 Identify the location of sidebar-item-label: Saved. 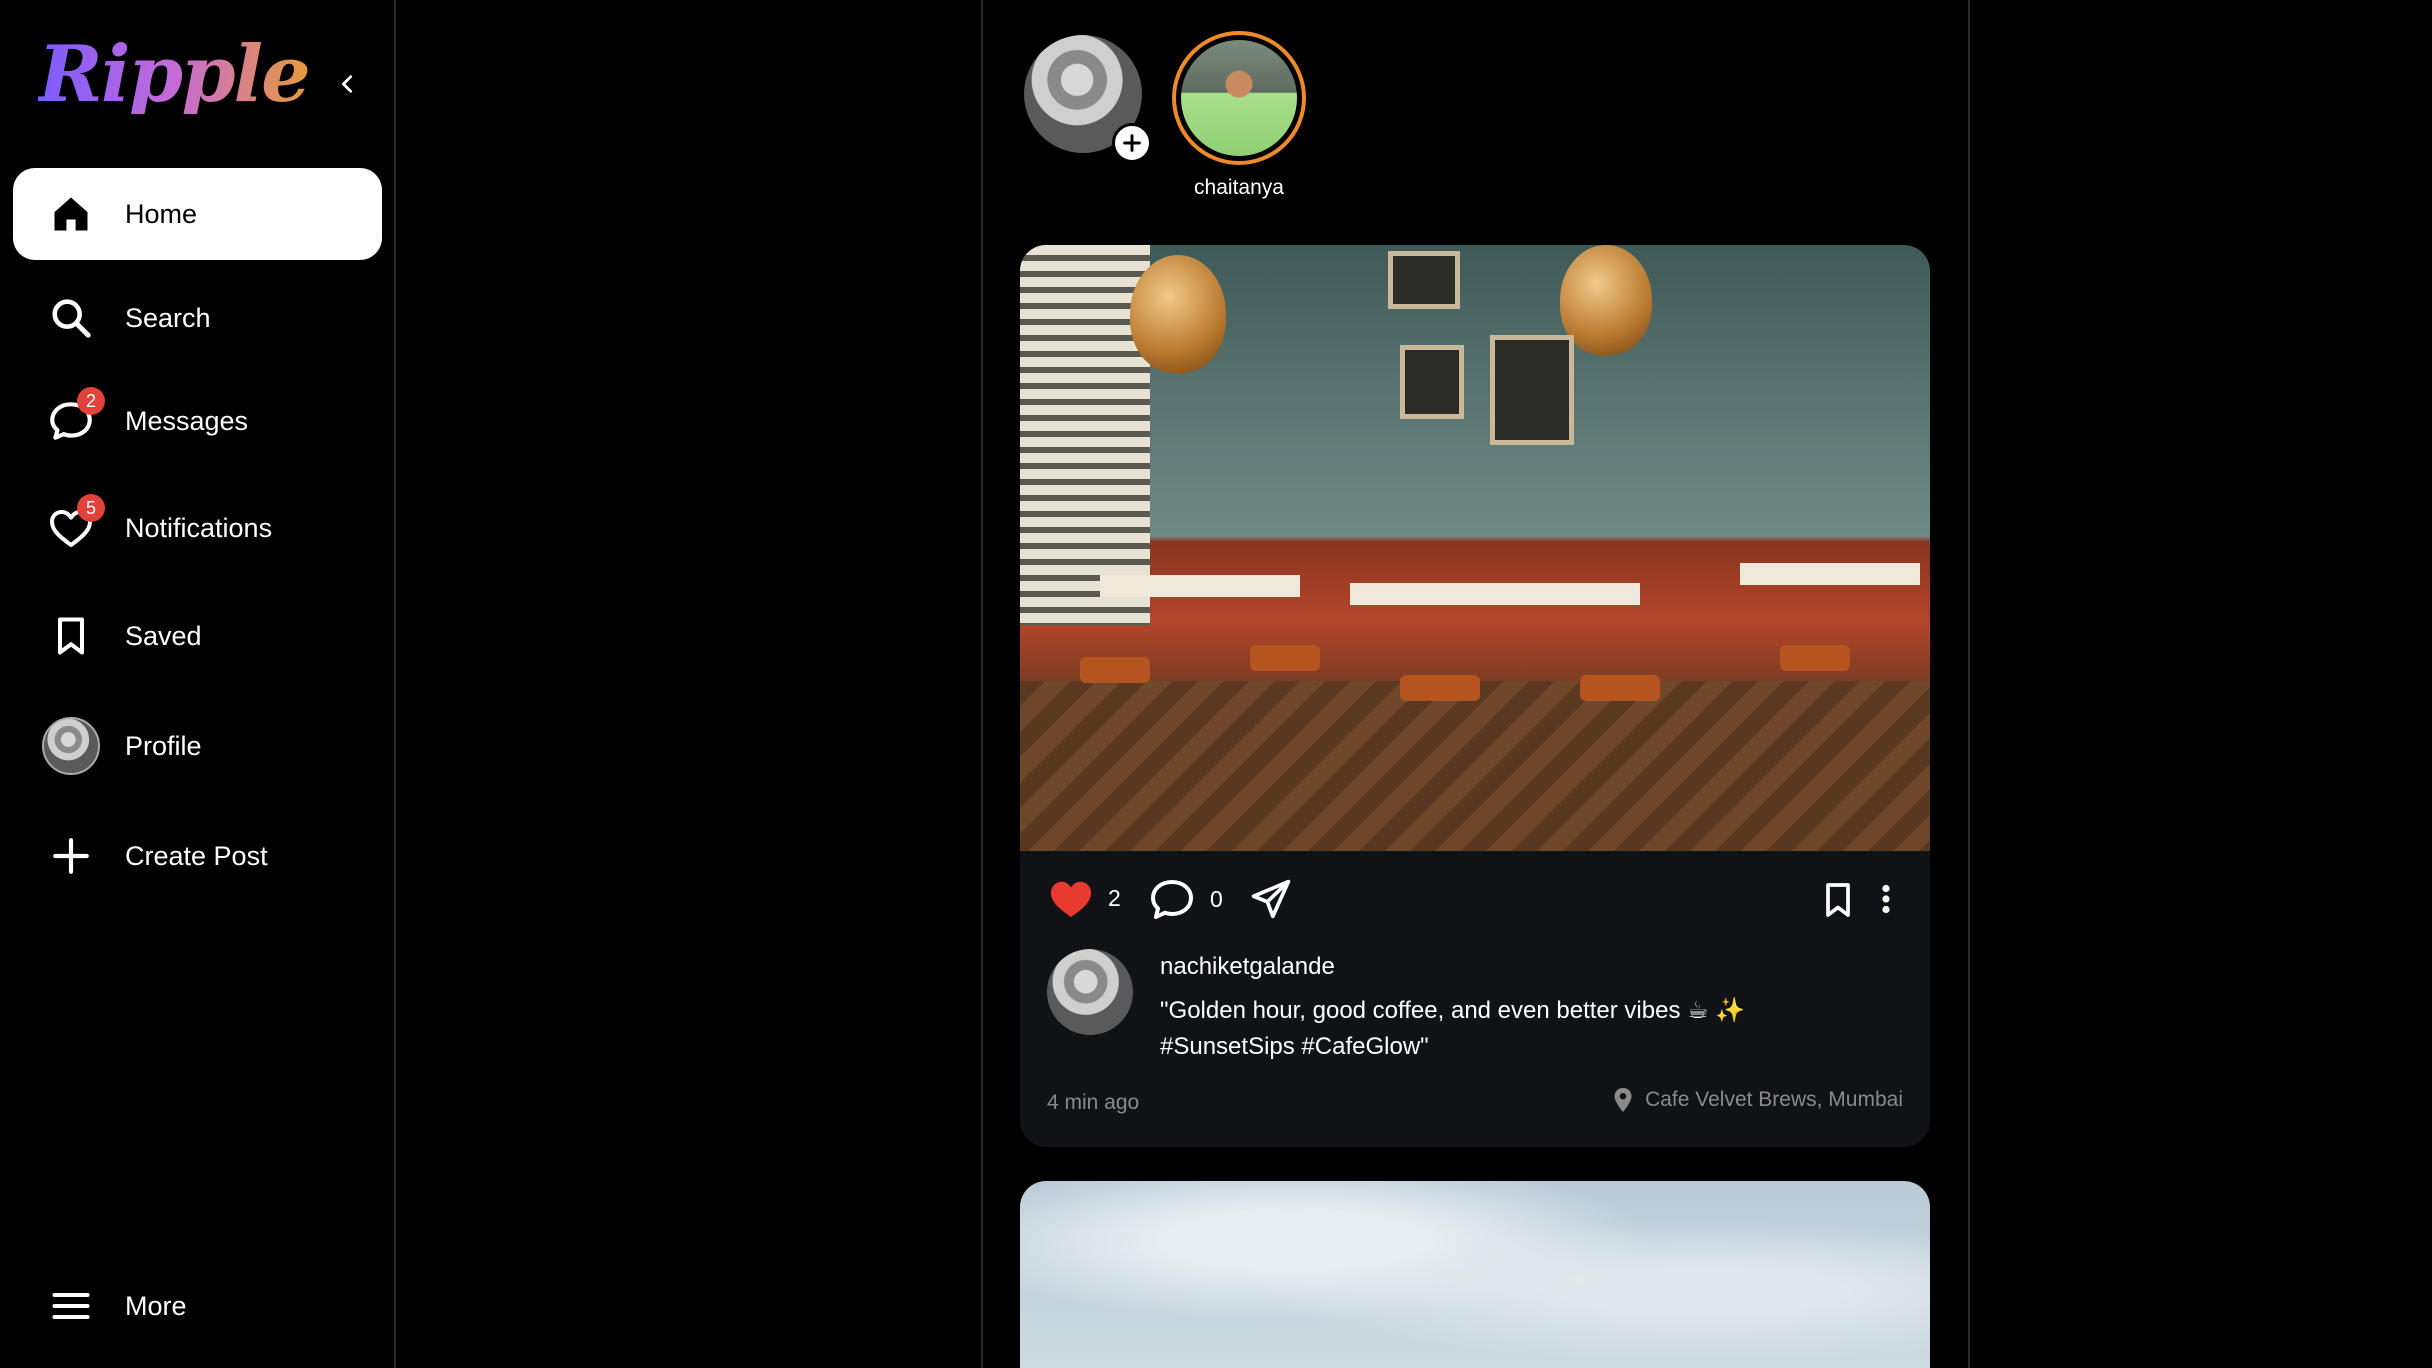
(163, 635).